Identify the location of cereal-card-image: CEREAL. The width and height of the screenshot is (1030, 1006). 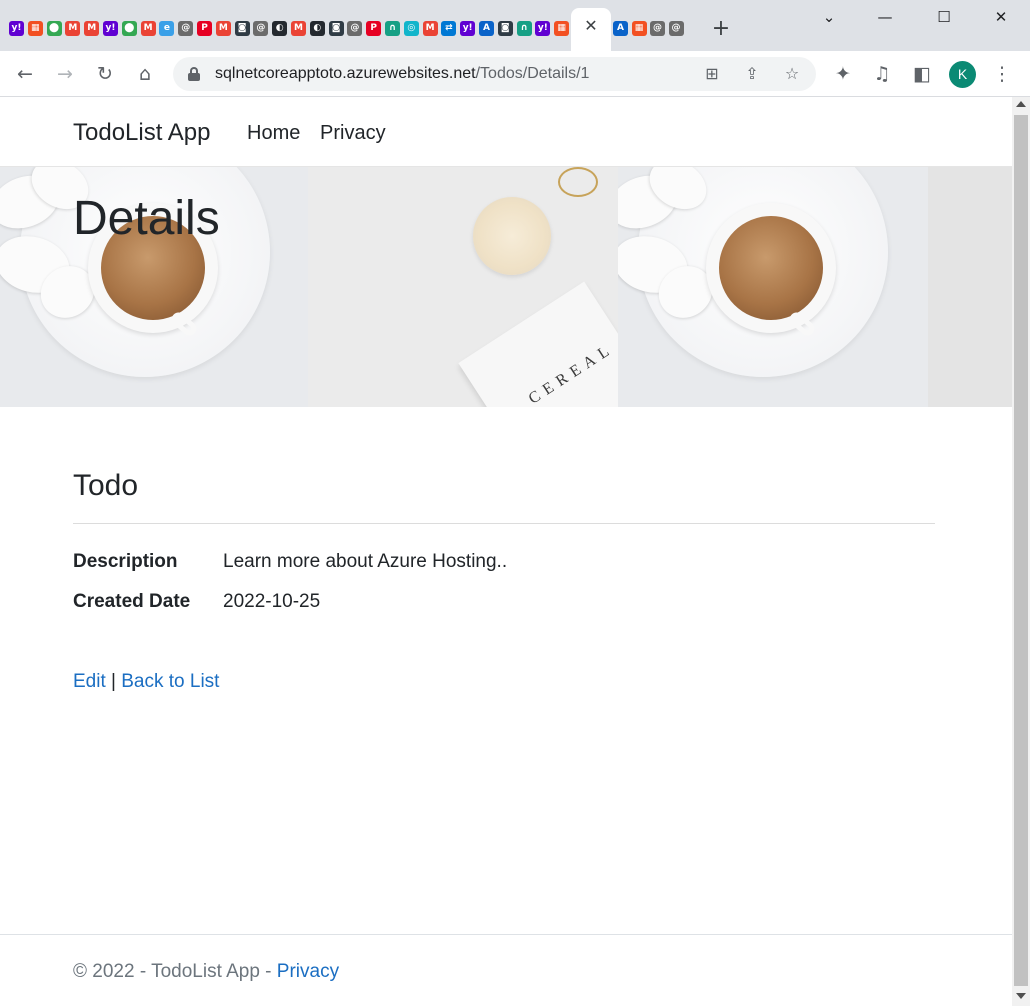
(463, 287).